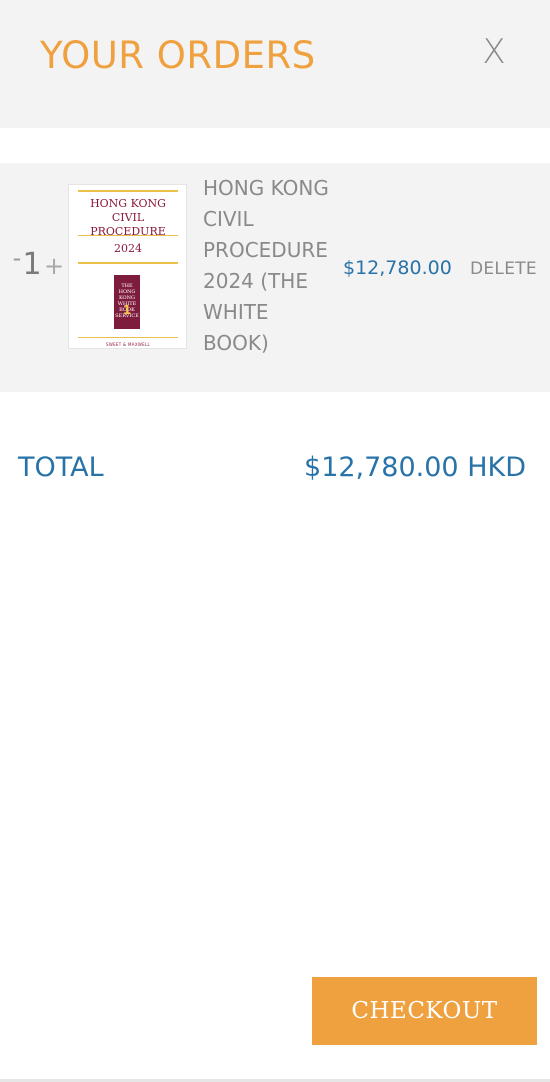 This screenshot has height=1082, width=550. What do you see at coordinates (128, 248) in the screenshot?
I see `cover-year: 2024` at bounding box center [128, 248].